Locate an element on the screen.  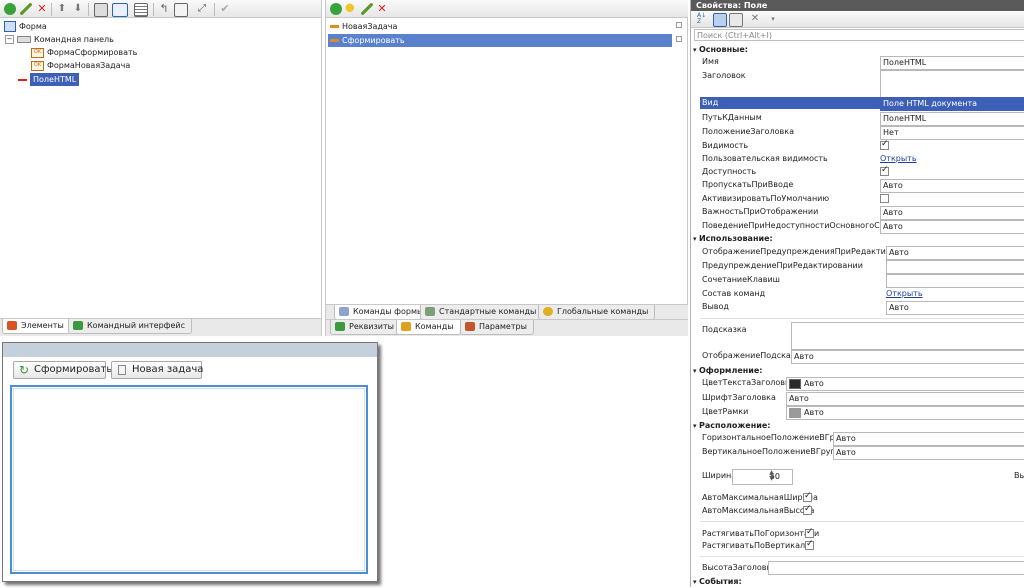
section-appearance: Оформление: is located at coordinates (728, 370).